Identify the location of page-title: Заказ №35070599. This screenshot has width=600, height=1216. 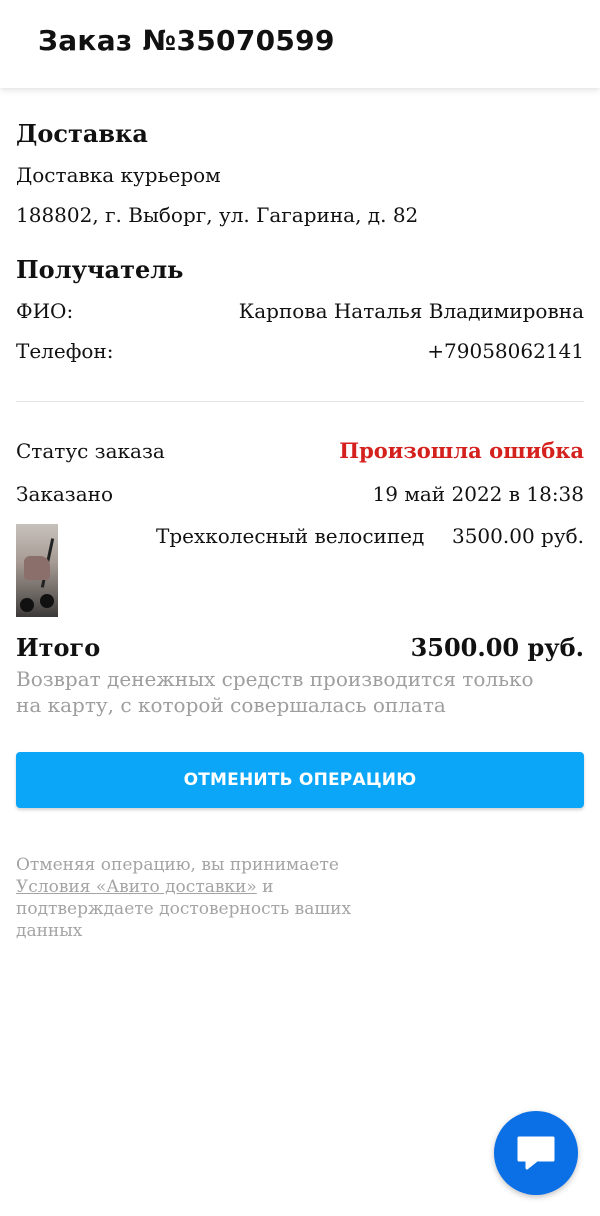
(186, 40).